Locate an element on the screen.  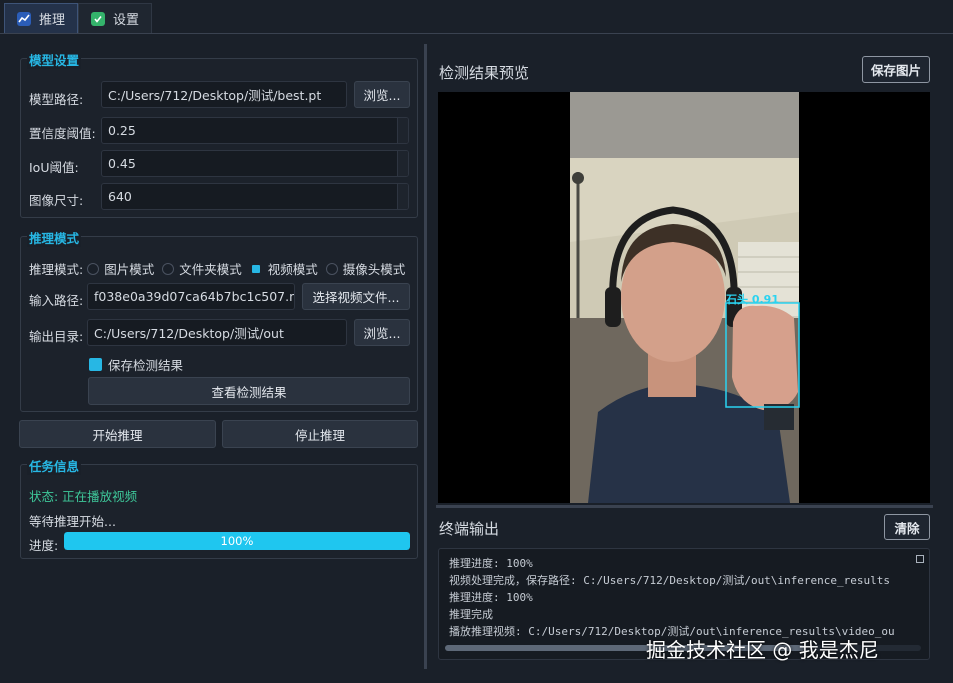
progress-percentage: 100% is located at coordinates (237, 541).